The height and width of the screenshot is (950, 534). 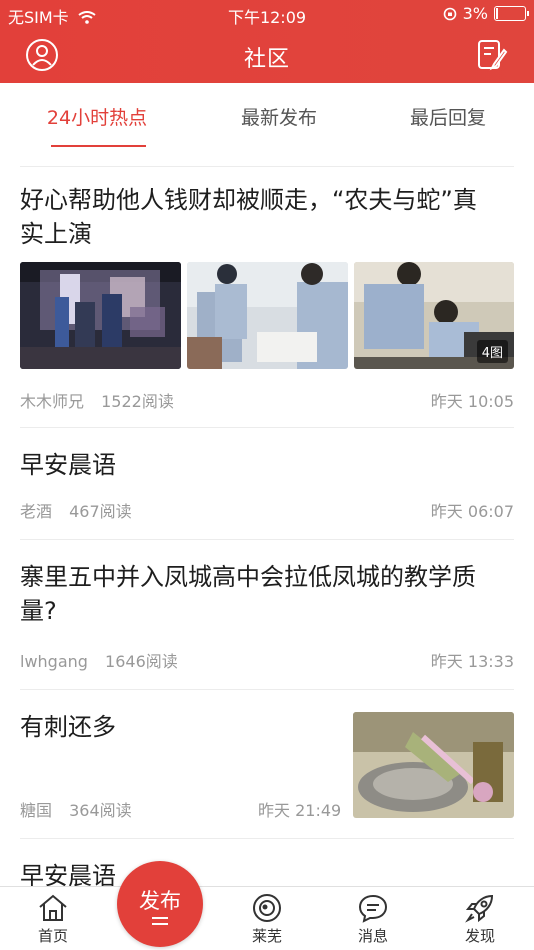 I want to click on post-time: 昨天 13:33, so click(x=472, y=661).